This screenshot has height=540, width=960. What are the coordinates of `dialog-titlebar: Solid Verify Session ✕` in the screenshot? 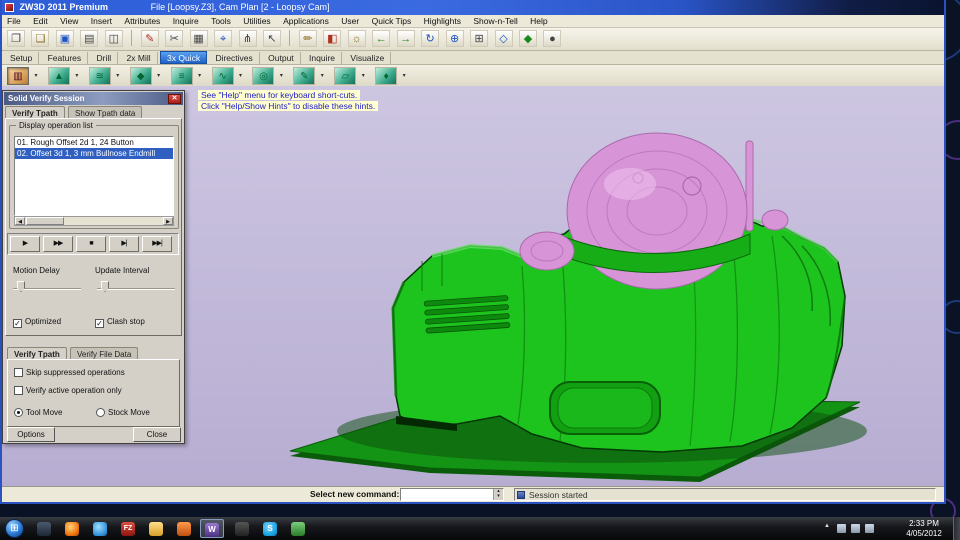 It's located at (93, 98).